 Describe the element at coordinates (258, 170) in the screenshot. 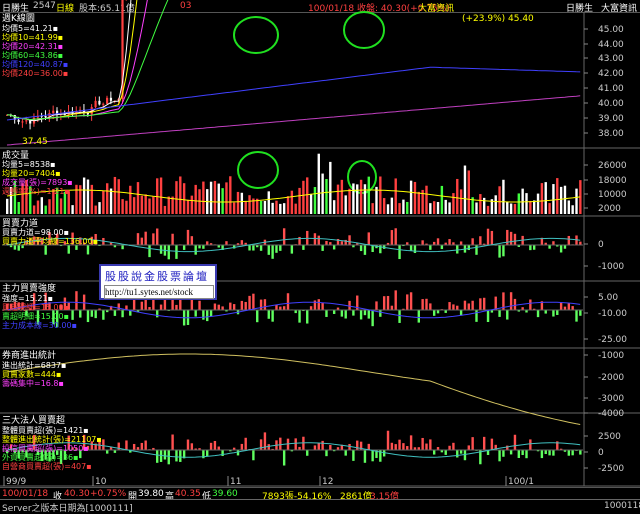

I see `highlight-circle` at that location.